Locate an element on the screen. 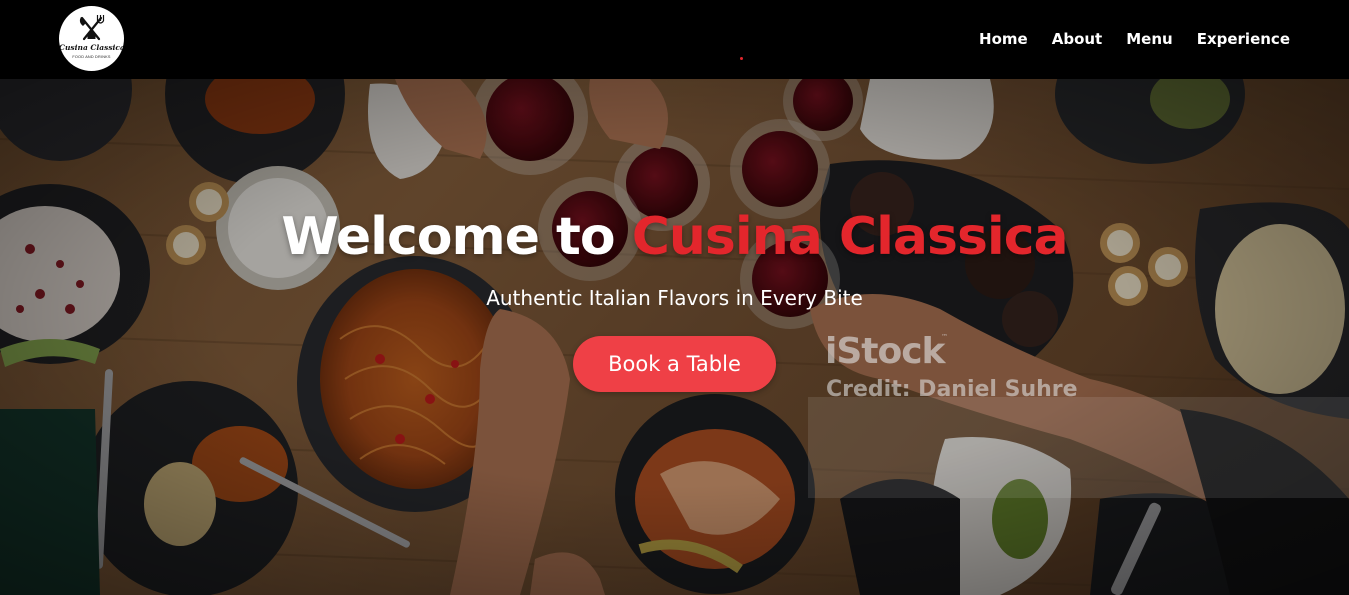 The height and width of the screenshot is (595, 1349). nav-experience-link: Experience is located at coordinates (1243, 39).